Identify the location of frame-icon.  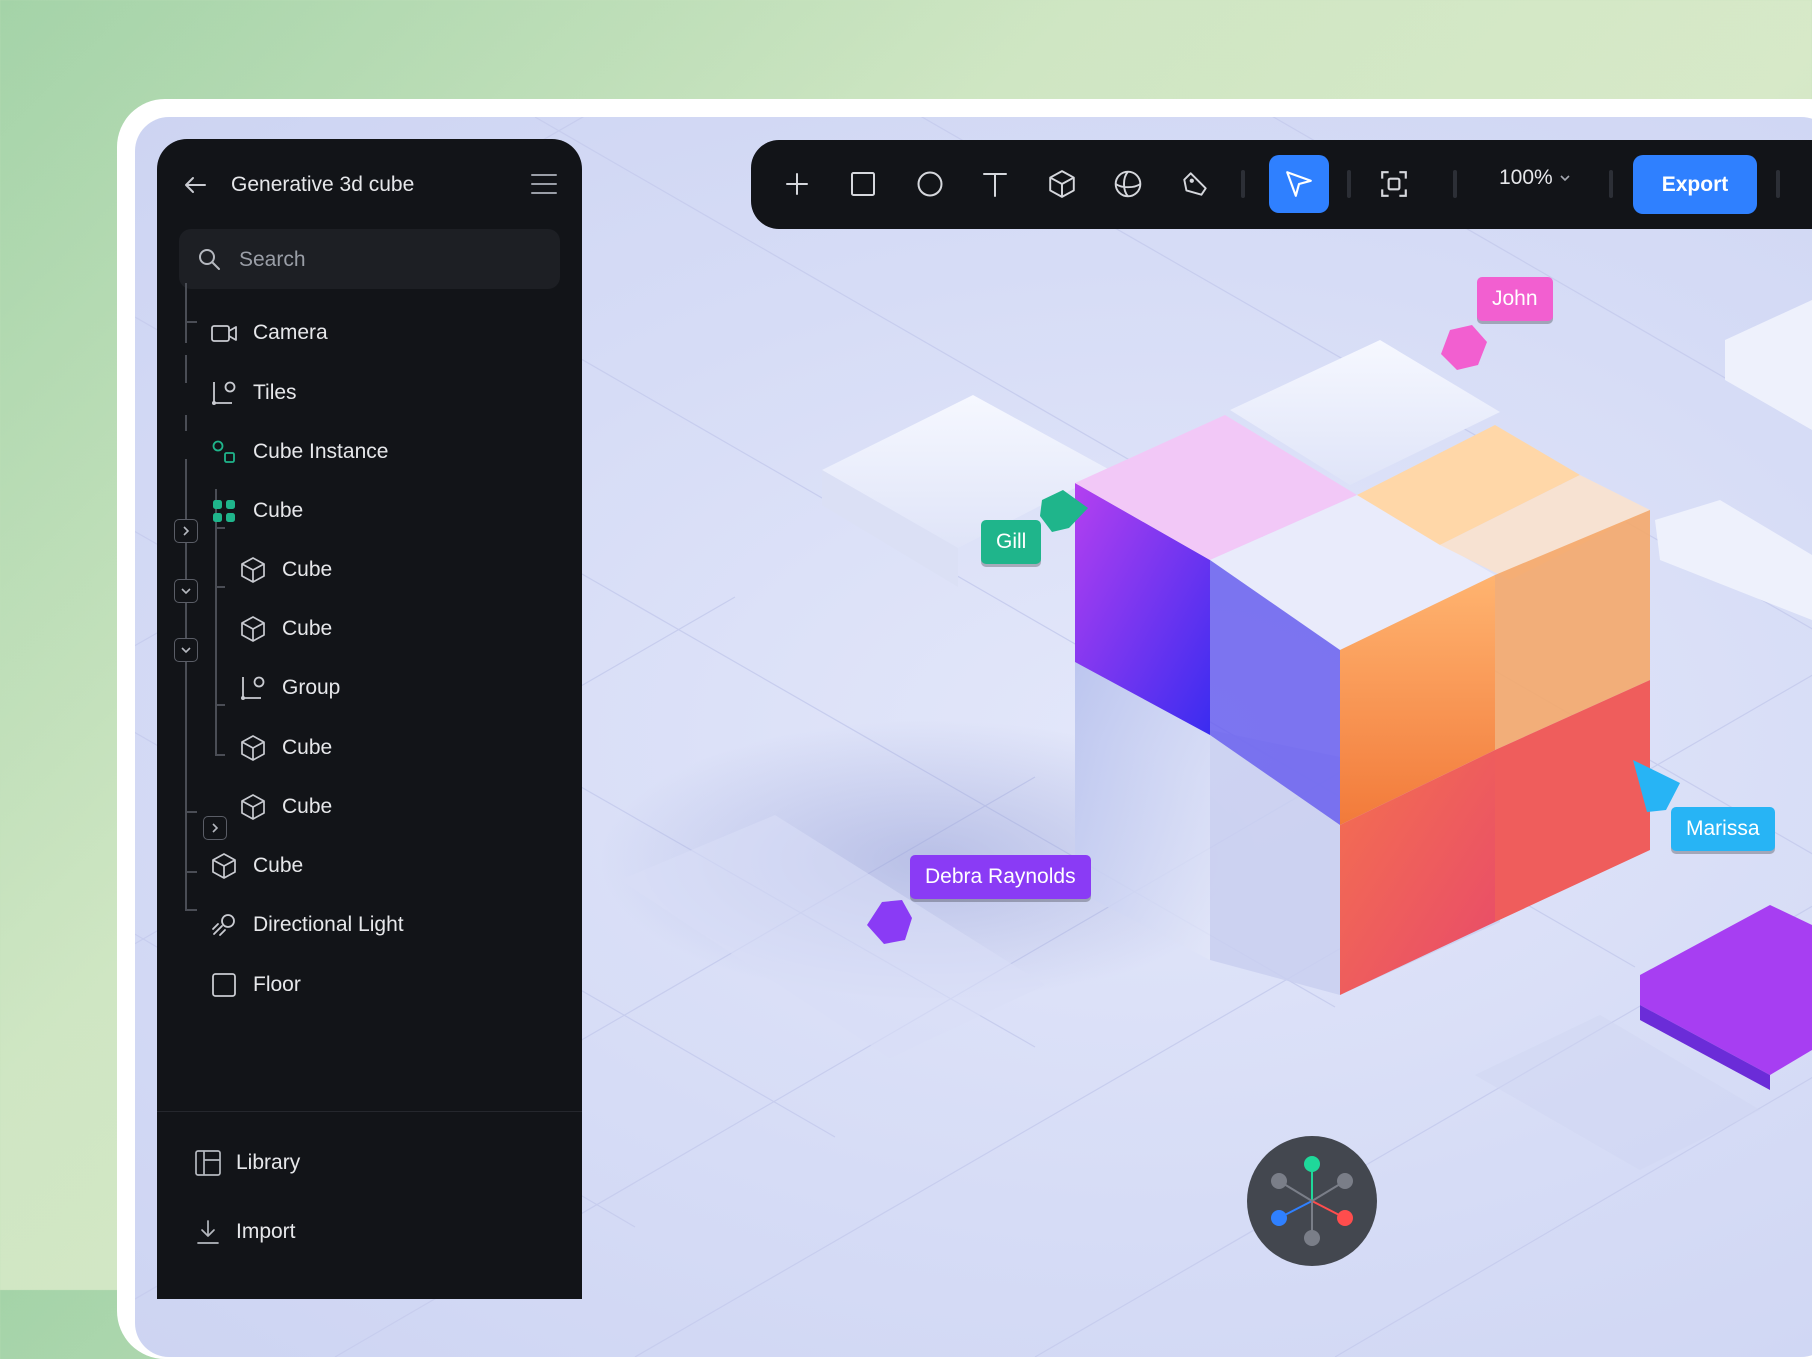
(1394, 184).